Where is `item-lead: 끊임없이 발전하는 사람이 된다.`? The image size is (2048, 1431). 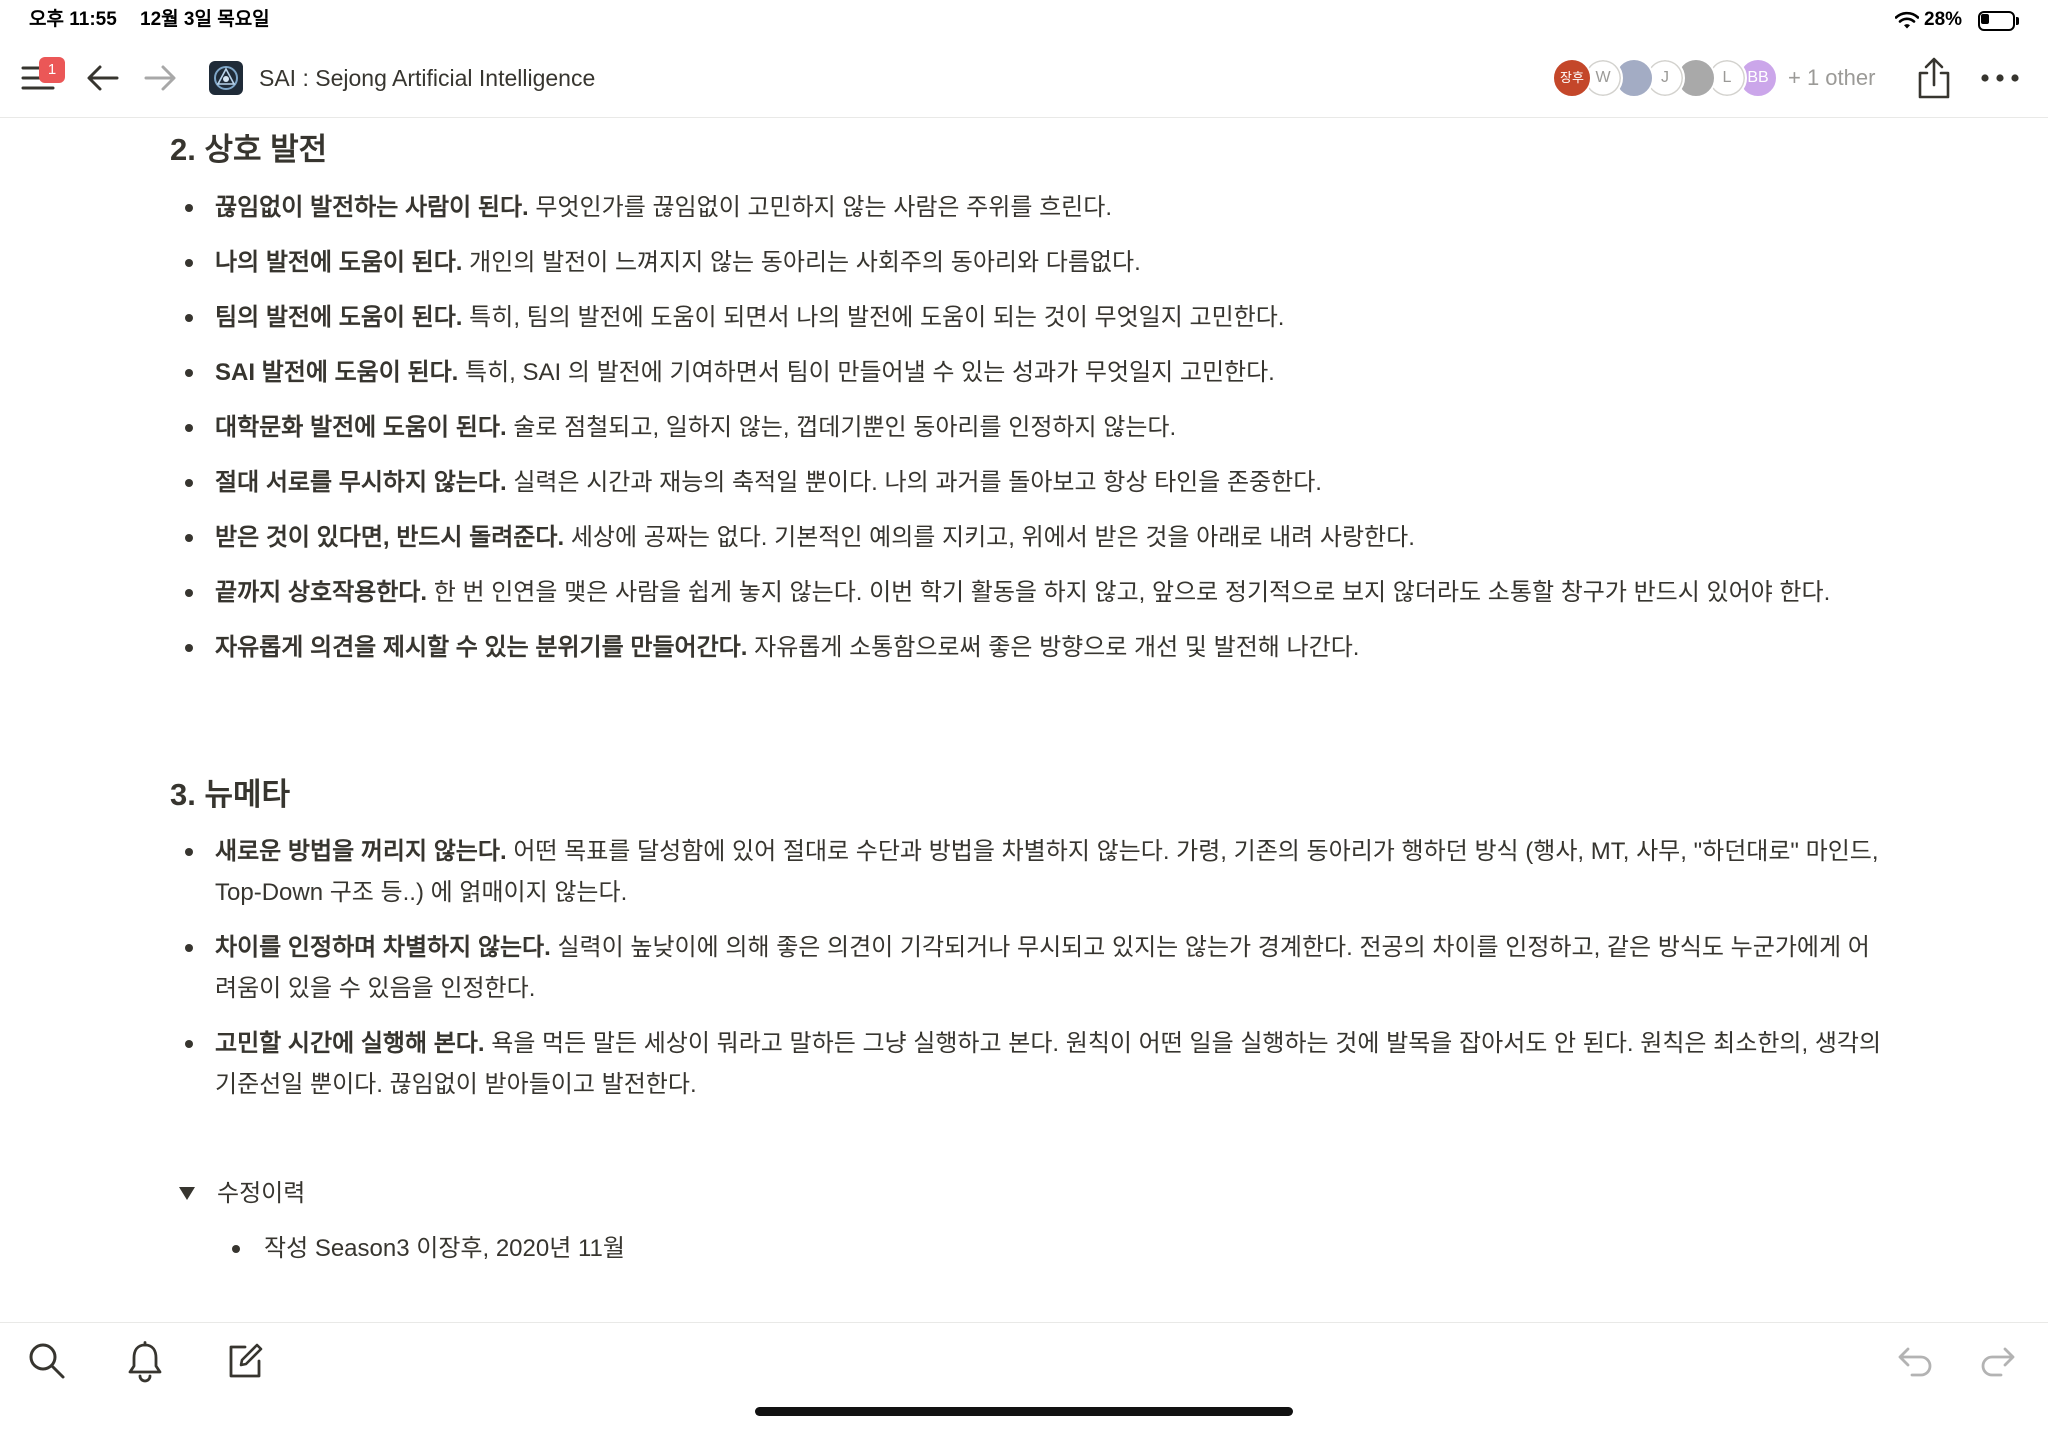
item-lead: 끊임없이 발전하는 사람이 된다. is located at coordinates (372, 207).